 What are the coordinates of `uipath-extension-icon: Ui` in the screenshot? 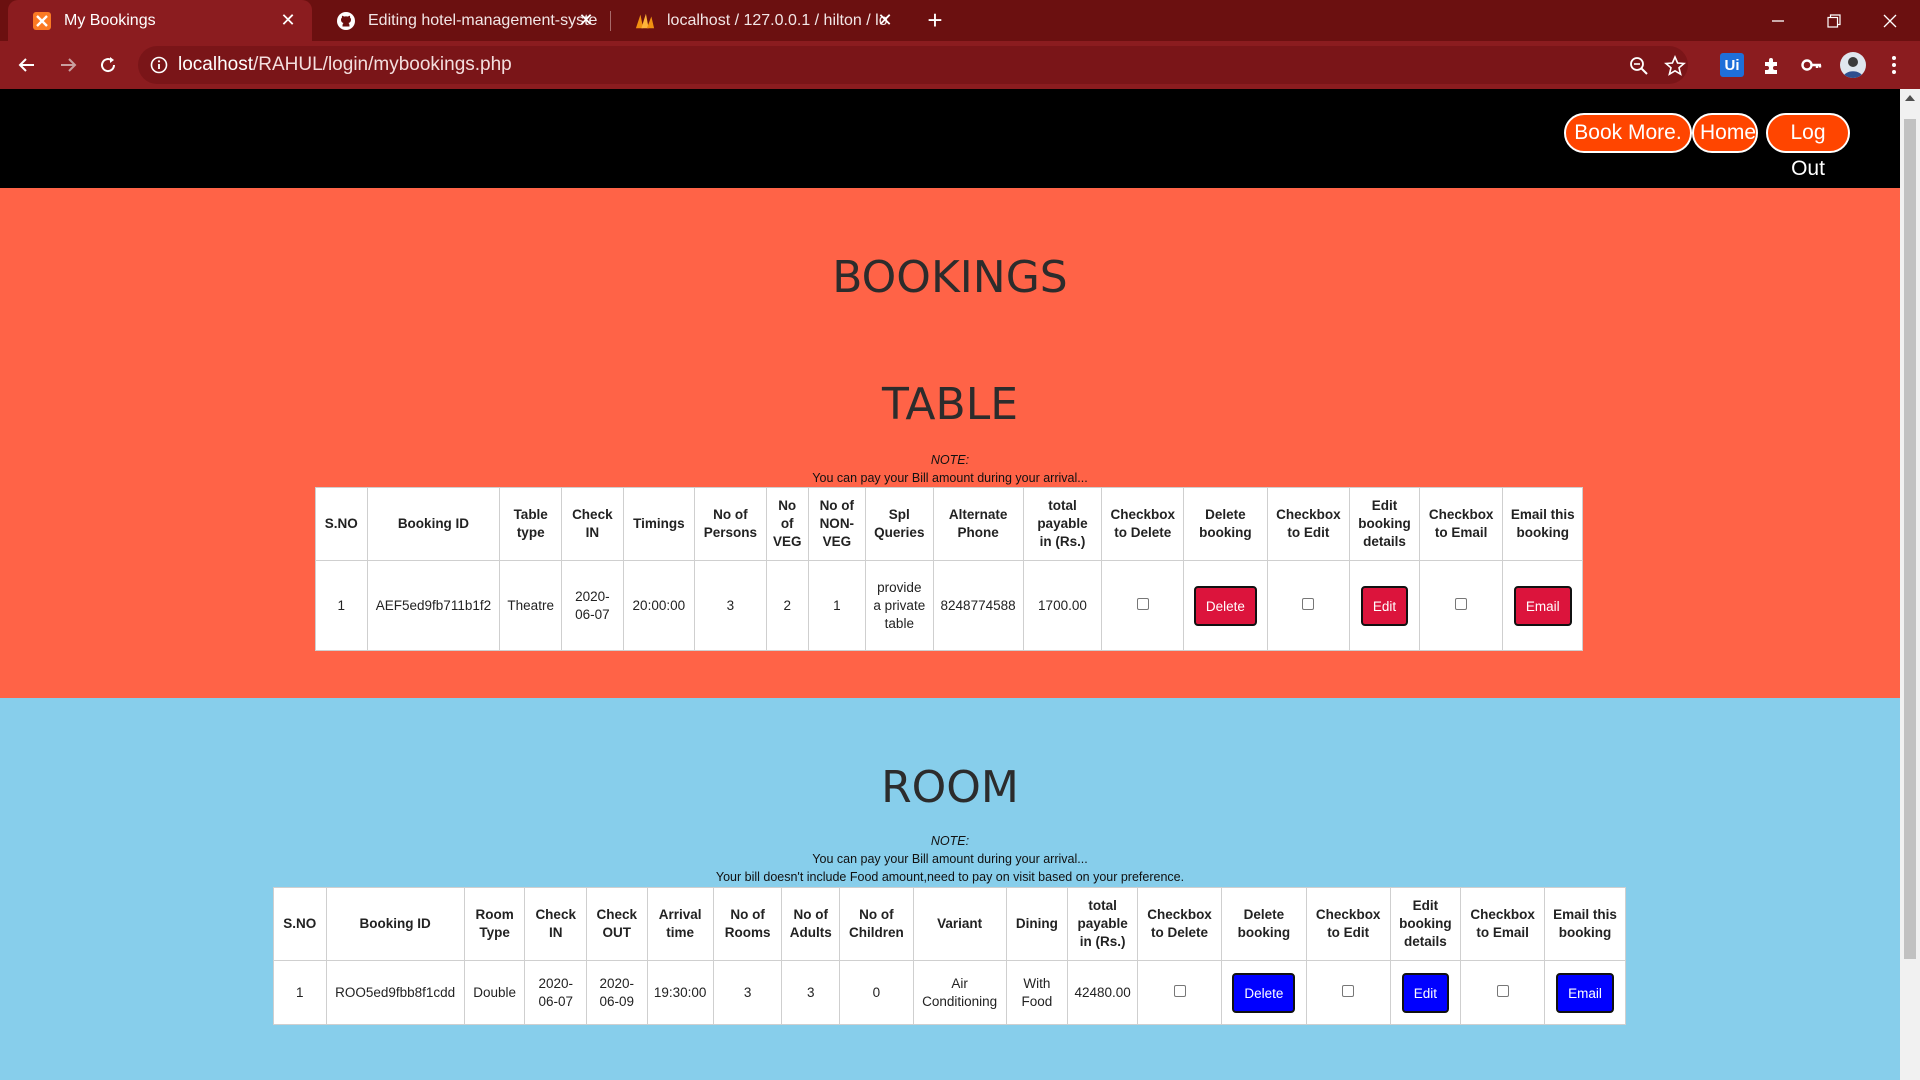 It's located at (1732, 65).